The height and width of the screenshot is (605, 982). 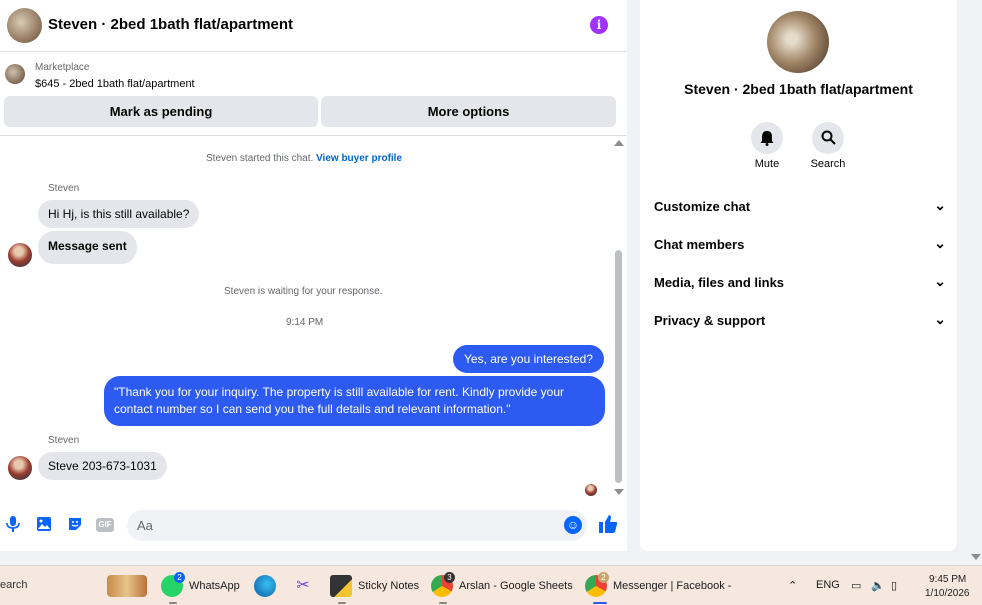 I want to click on taskbar-whatsapp: 2 WhatsApp, so click(x=201, y=588).